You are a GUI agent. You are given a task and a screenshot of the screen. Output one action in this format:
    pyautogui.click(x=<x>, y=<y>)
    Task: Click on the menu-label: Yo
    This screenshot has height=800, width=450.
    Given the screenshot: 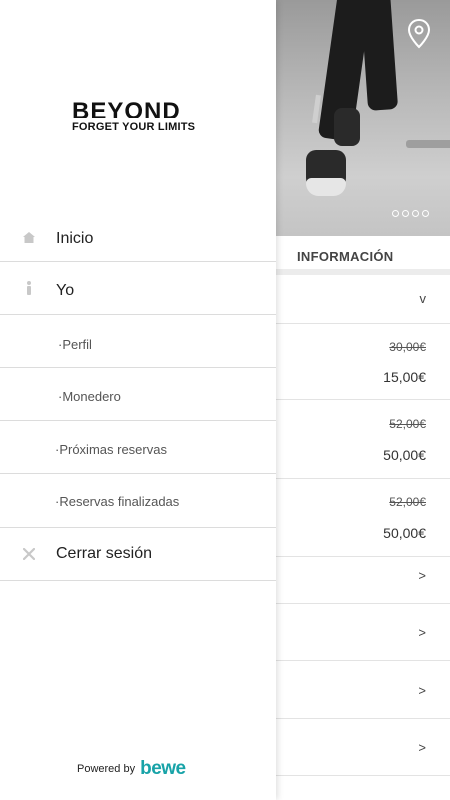 What is the action you would take?
    pyautogui.click(x=65, y=290)
    